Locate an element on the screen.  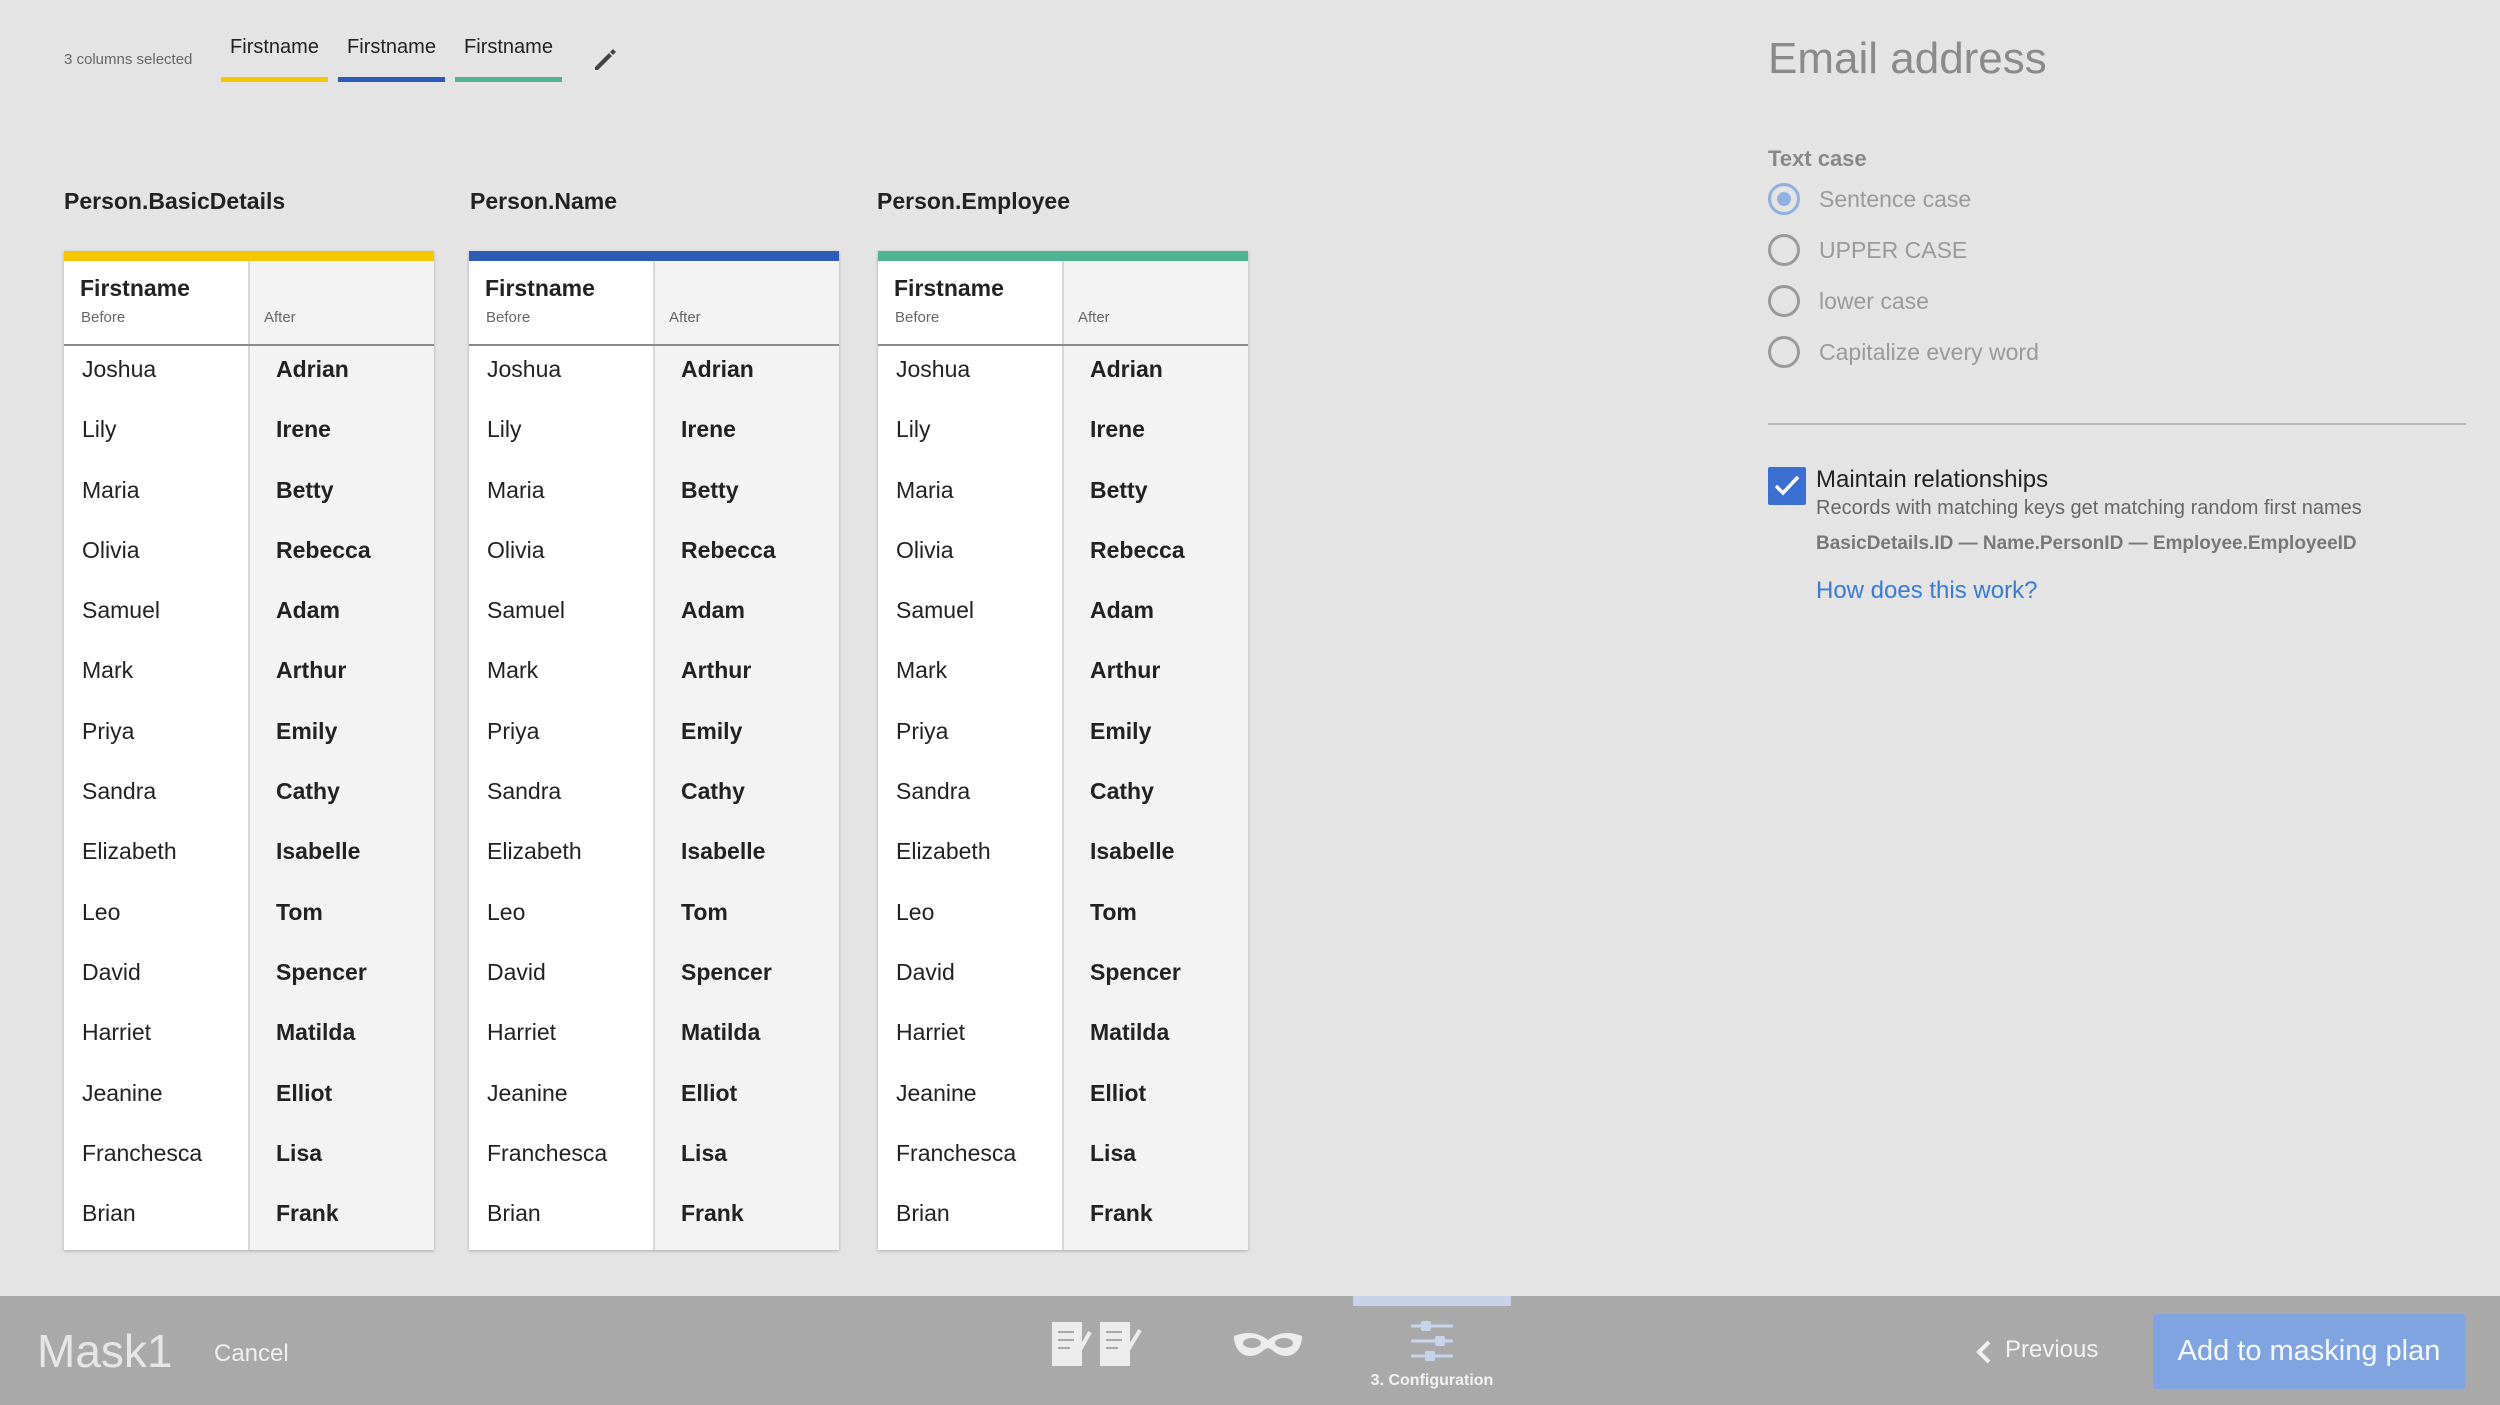
radio-capitalize-every-word: Capitalize every word is located at coordinates (2018, 356).